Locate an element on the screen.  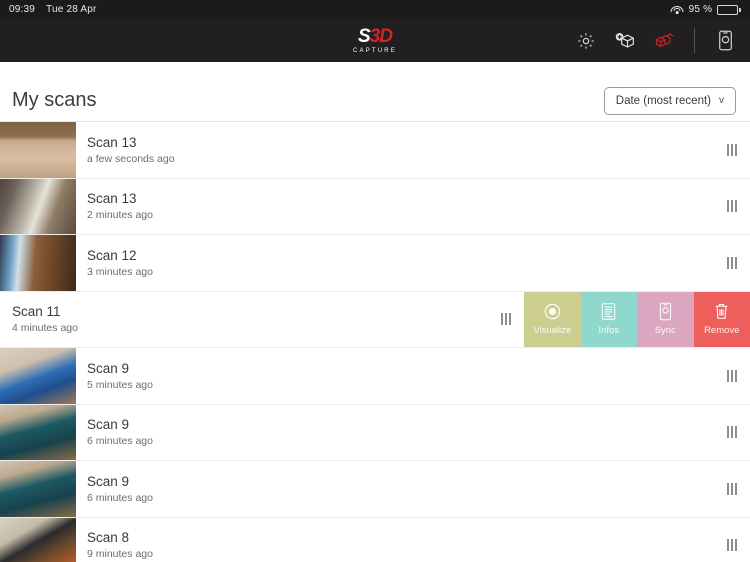
scan-timestamp: a few seconds ago is located at coordinates (131, 158).